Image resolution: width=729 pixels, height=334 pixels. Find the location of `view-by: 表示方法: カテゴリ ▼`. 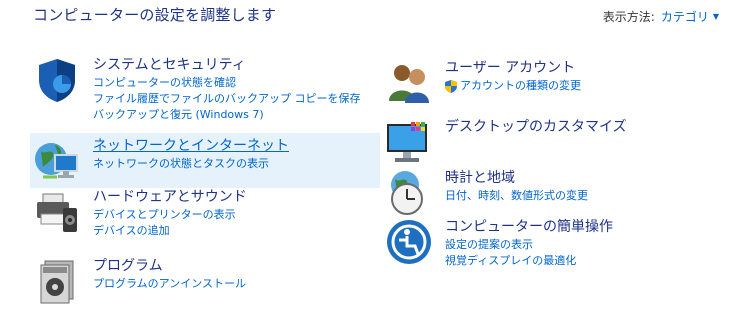

view-by: 表示方法: カテゴリ ▼ is located at coordinates (661, 16).